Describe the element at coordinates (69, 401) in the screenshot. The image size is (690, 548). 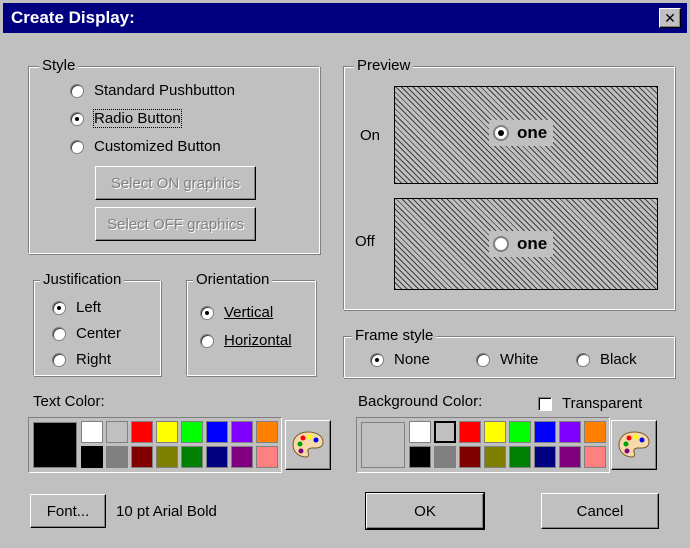
I see `text-color-label: Text Color:` at that location.